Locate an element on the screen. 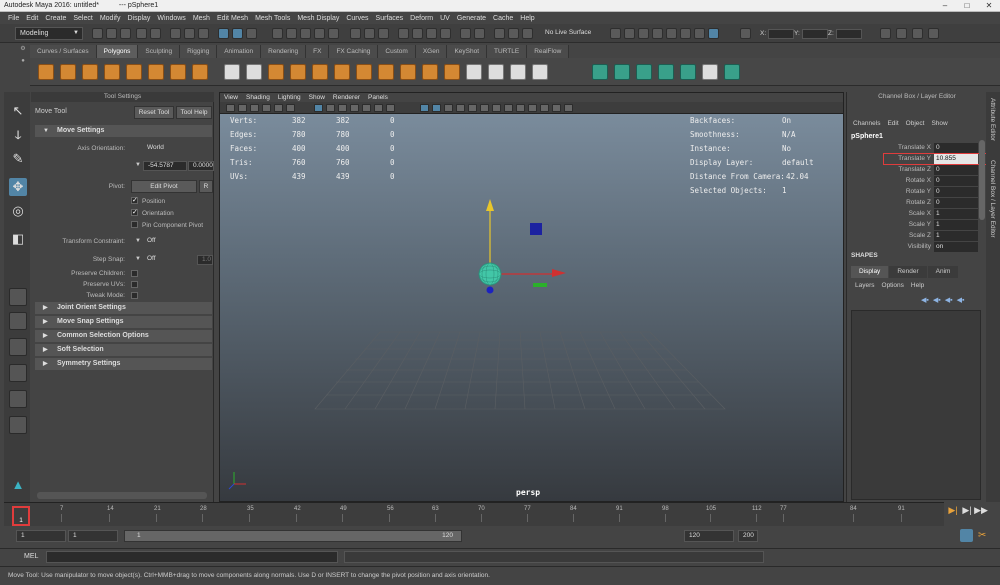 The width and height of the screenshot is (1000, 585). texture-icon is located at coordinates (685, 33).